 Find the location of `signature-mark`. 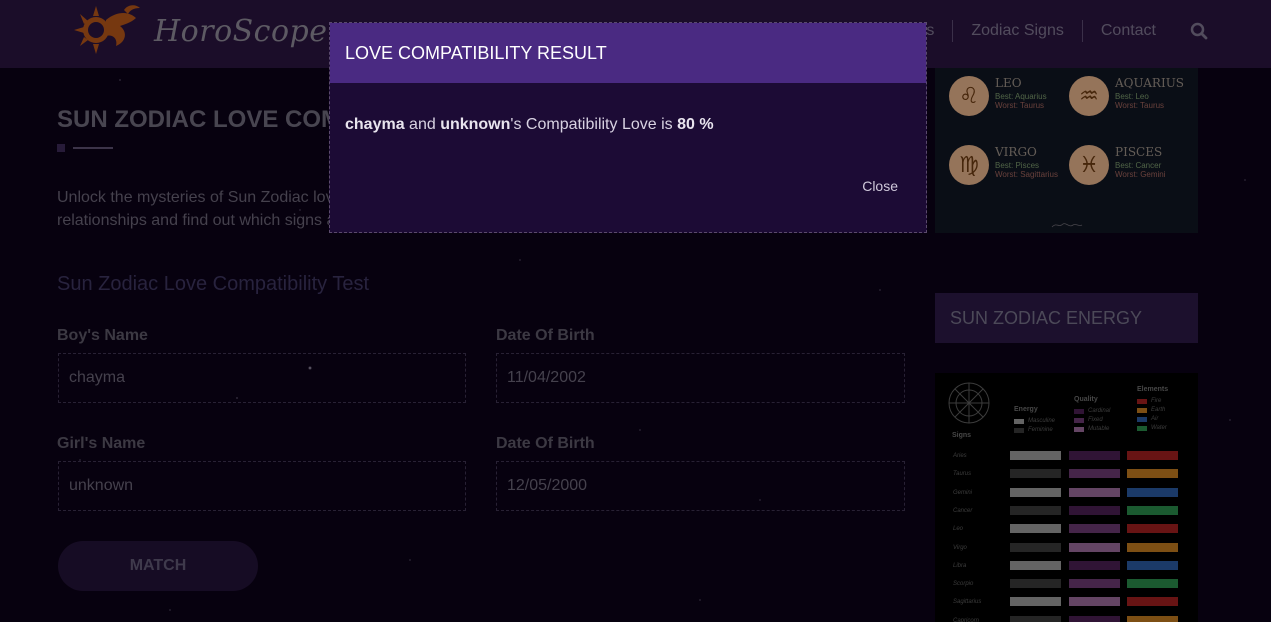

signature-mark is located at coordinates (1067, 225).